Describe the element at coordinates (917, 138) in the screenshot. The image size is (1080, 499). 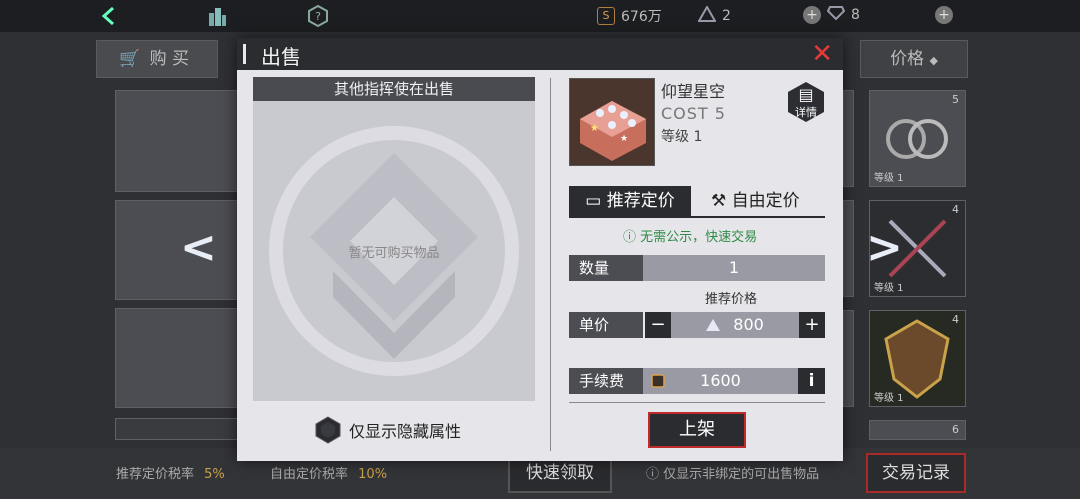
I see `bg-card: 5 等级 1` at that location.